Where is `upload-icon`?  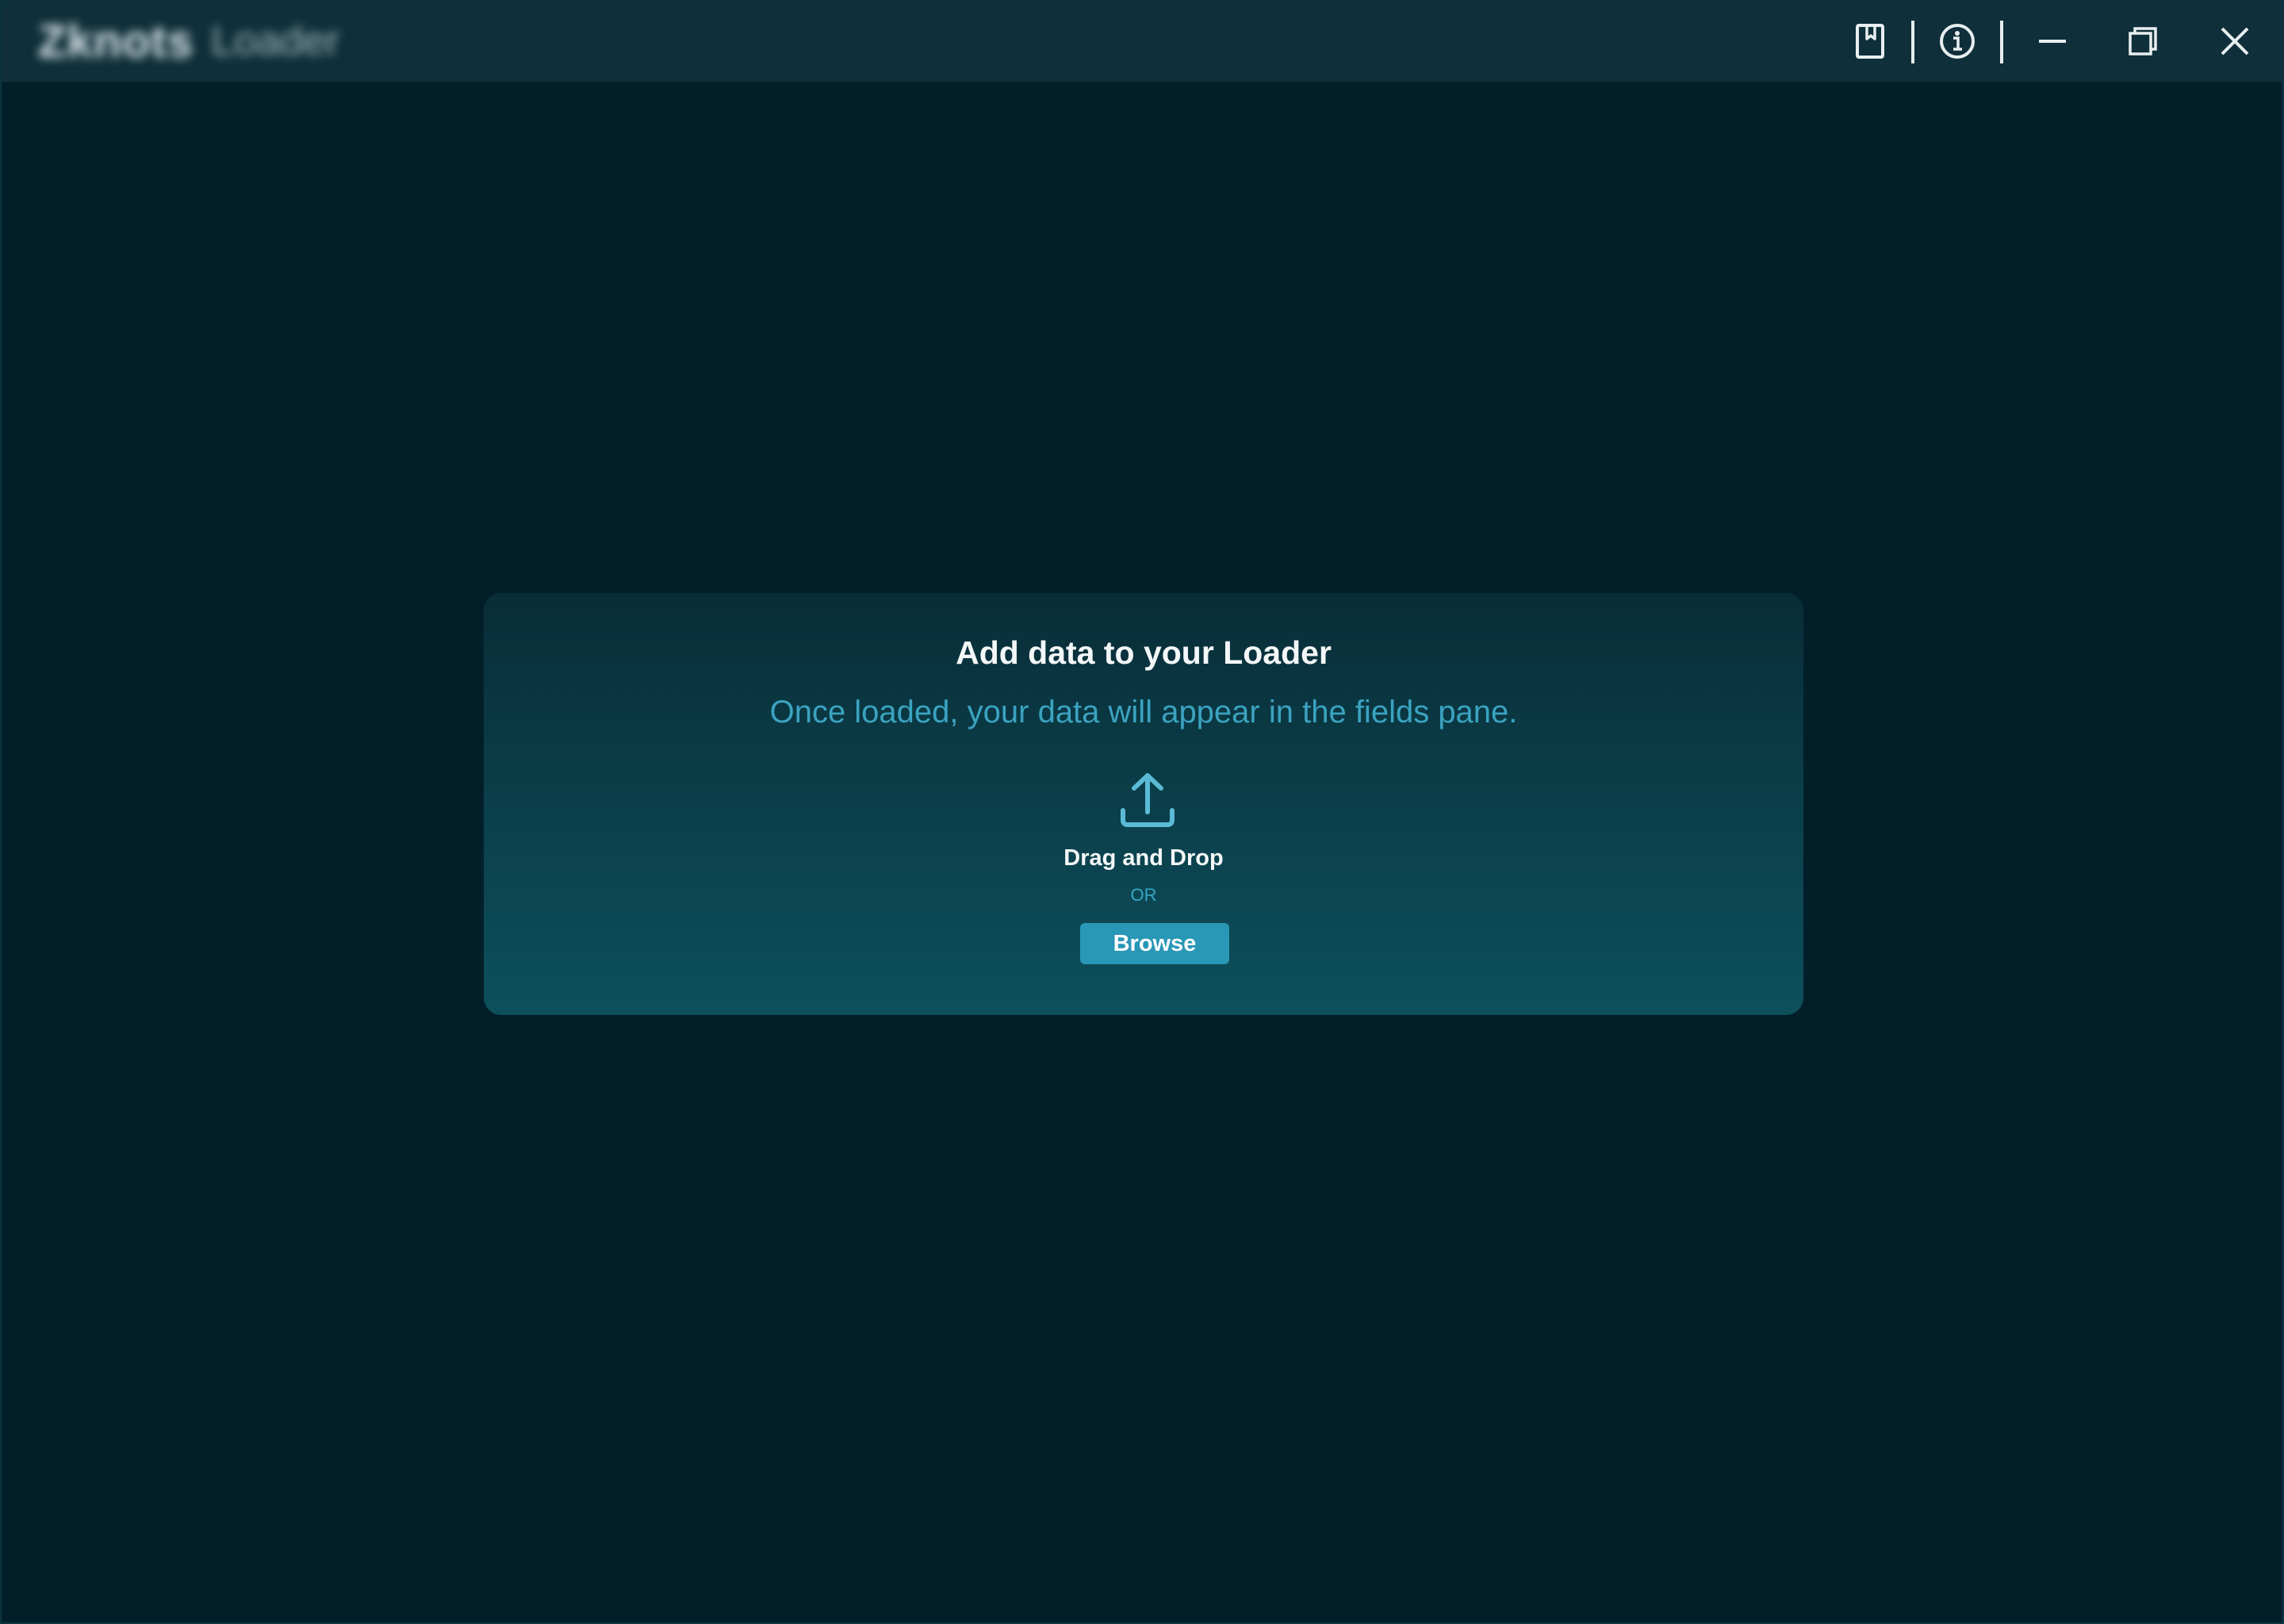
upload-icon is located at coordinates (1147, 800).